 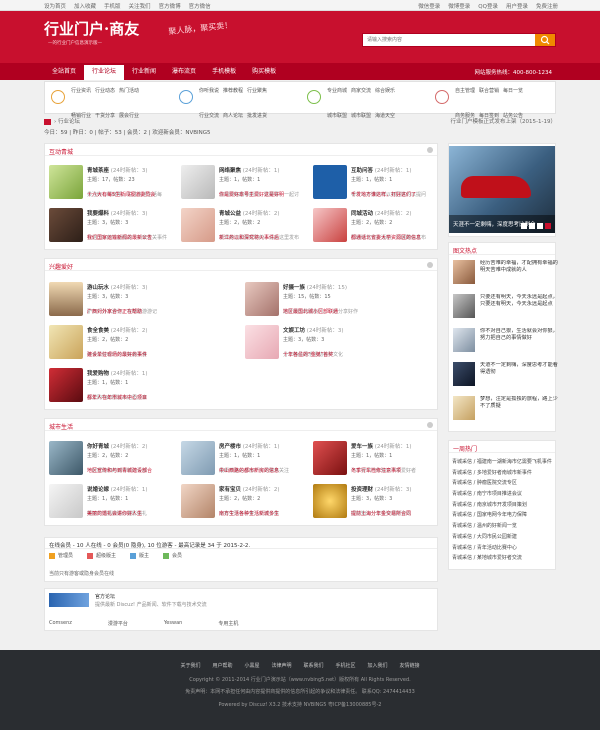 I want to click on discuz-logo, so click(x=69, y=600).